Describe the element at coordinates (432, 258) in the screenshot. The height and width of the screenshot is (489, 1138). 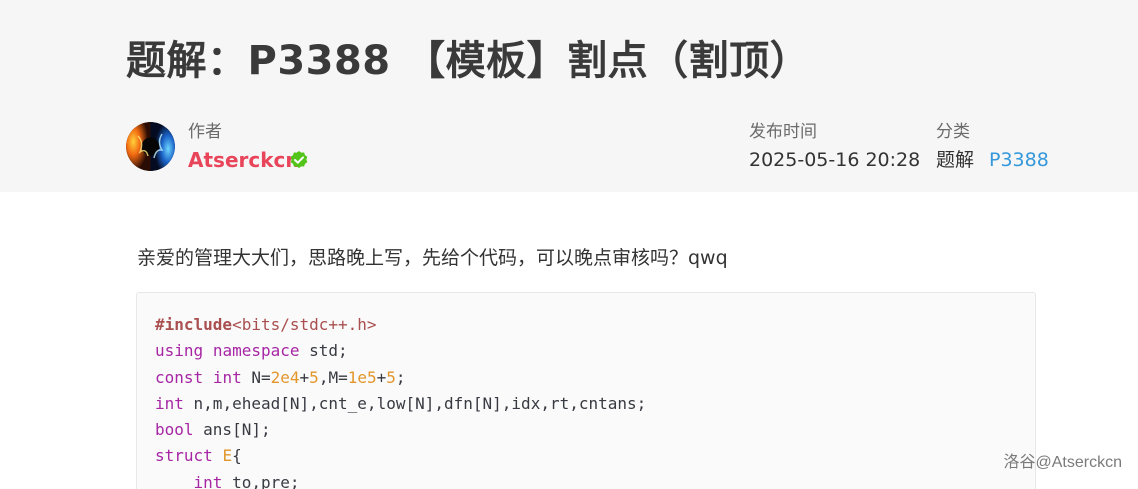
I see `article-intro: 亲爱的管理大大们，思路晚上写，先给个代码，可以晚点审核吗？qwq` at that location.